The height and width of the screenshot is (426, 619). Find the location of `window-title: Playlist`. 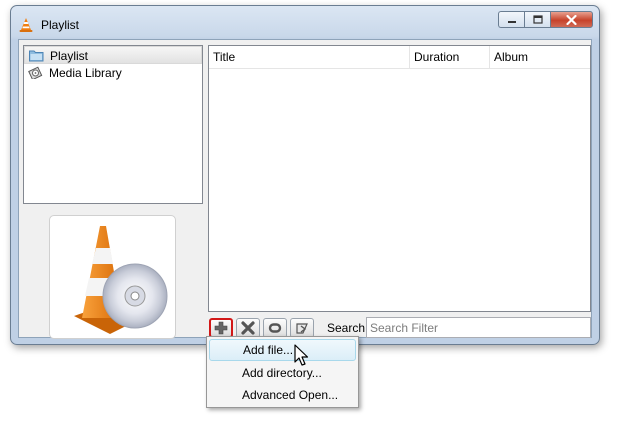

window-title: Playlist is located at coordinates (60, 25).